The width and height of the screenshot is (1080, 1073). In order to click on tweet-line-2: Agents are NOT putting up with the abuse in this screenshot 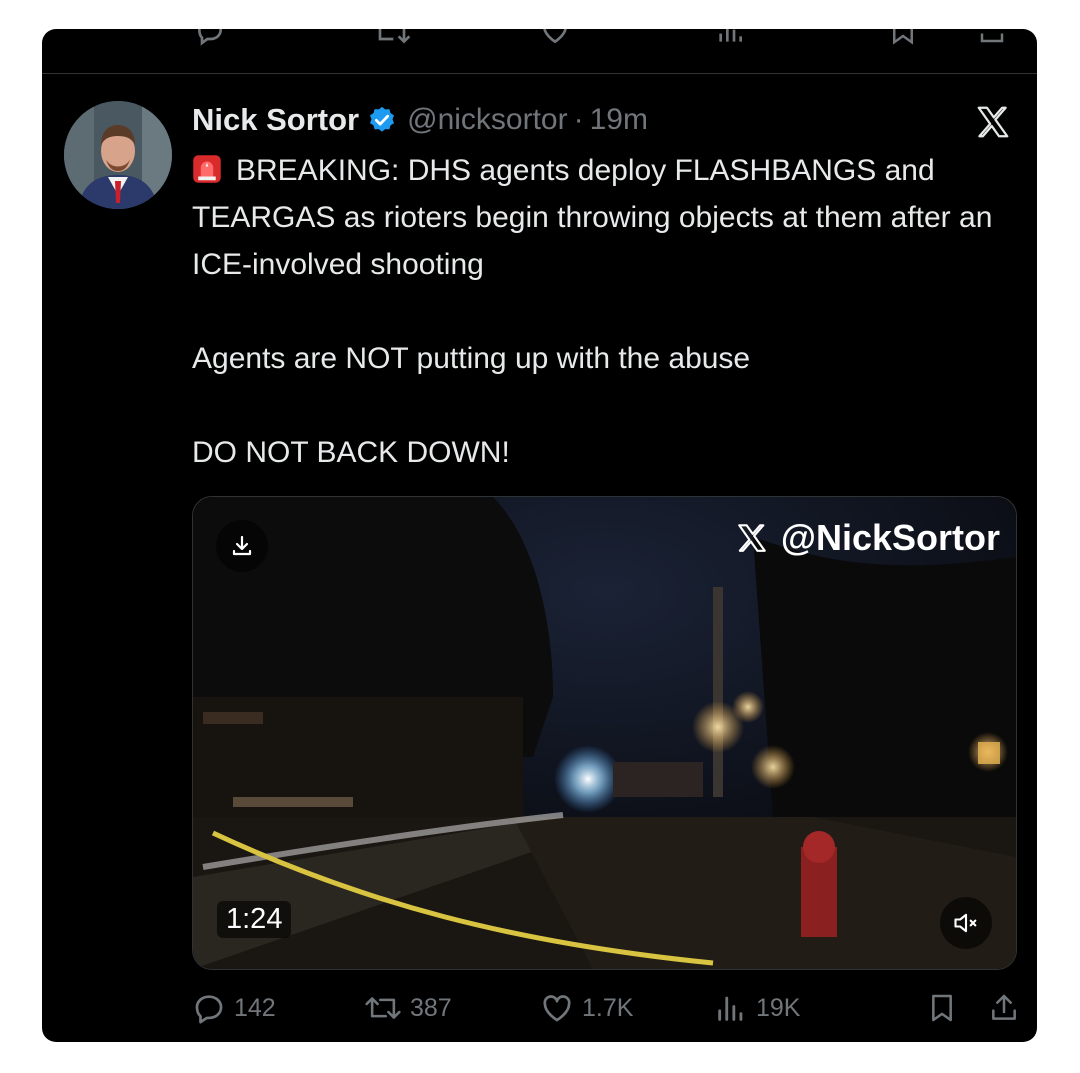, I will do `click(471, 358)`.